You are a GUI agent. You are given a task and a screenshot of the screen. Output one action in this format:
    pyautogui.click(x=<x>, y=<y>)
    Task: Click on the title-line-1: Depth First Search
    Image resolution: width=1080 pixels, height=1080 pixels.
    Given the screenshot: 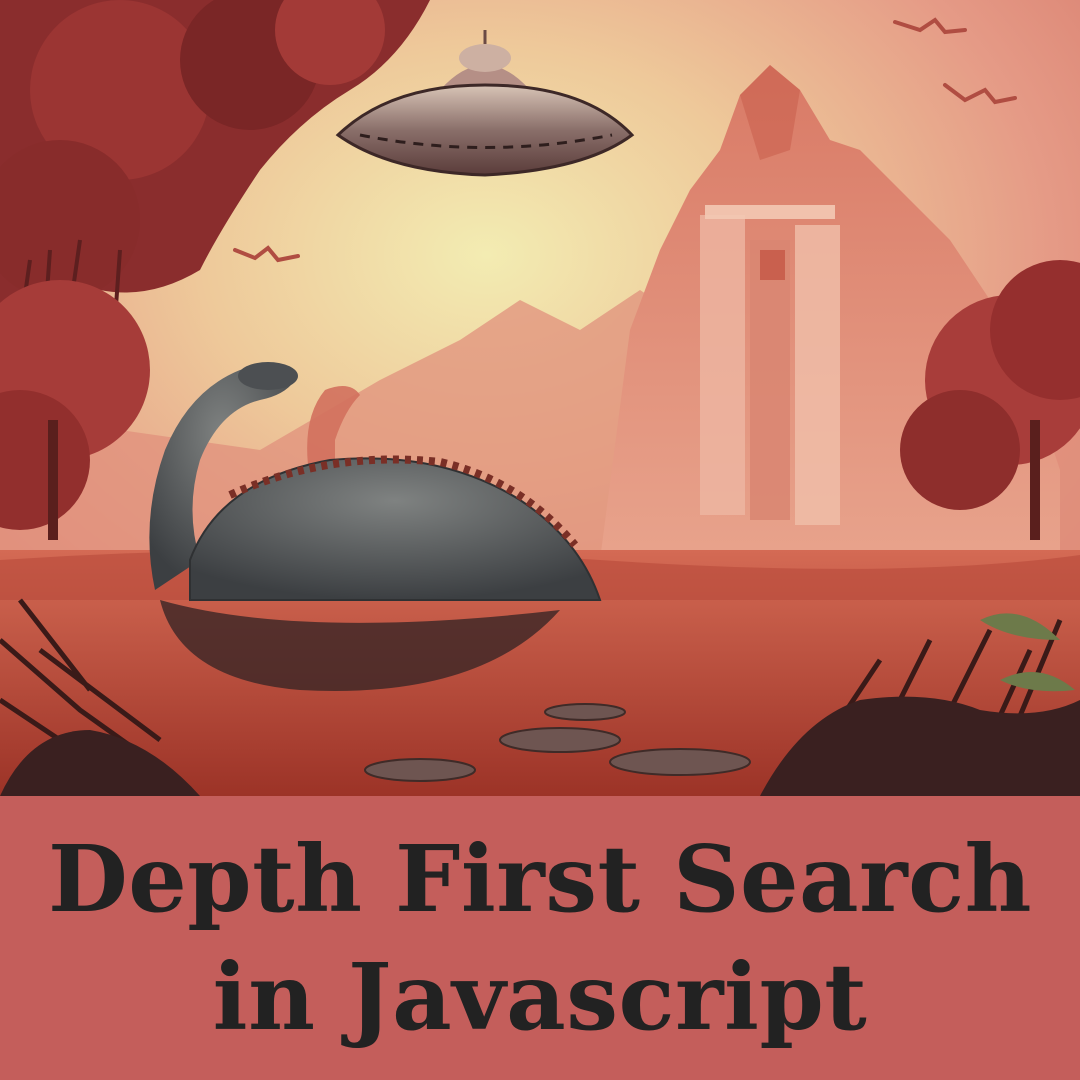 What is the action you would take?
    pyautogui.click(x=540, y=879)
    